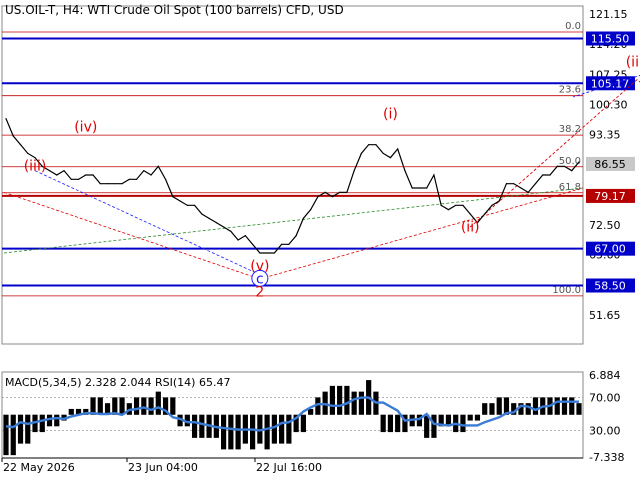 The image size is (640, 480). I want to click on y-tick-label: 121.15, so click(608, 14).